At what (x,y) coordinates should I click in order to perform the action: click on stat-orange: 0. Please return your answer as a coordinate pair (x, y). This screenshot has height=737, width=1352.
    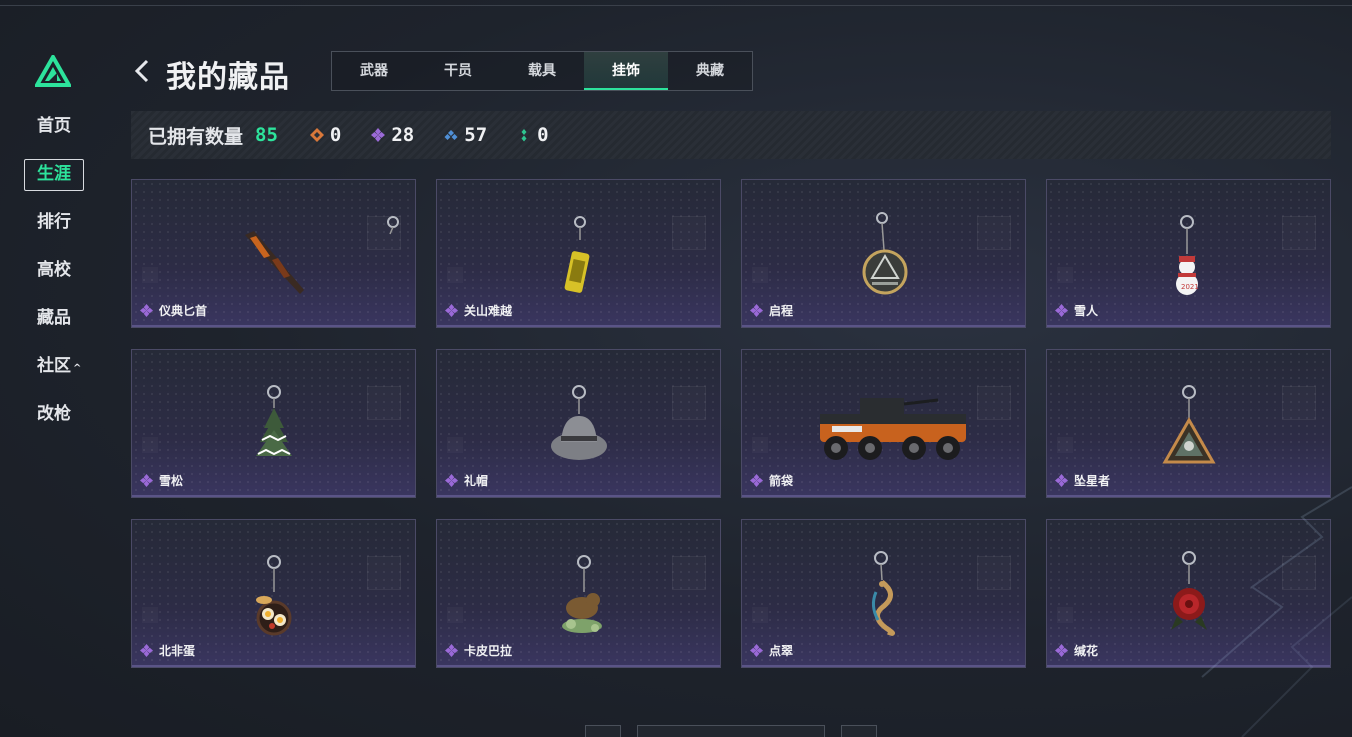
    Looking at the image, I should click on (325, 135).